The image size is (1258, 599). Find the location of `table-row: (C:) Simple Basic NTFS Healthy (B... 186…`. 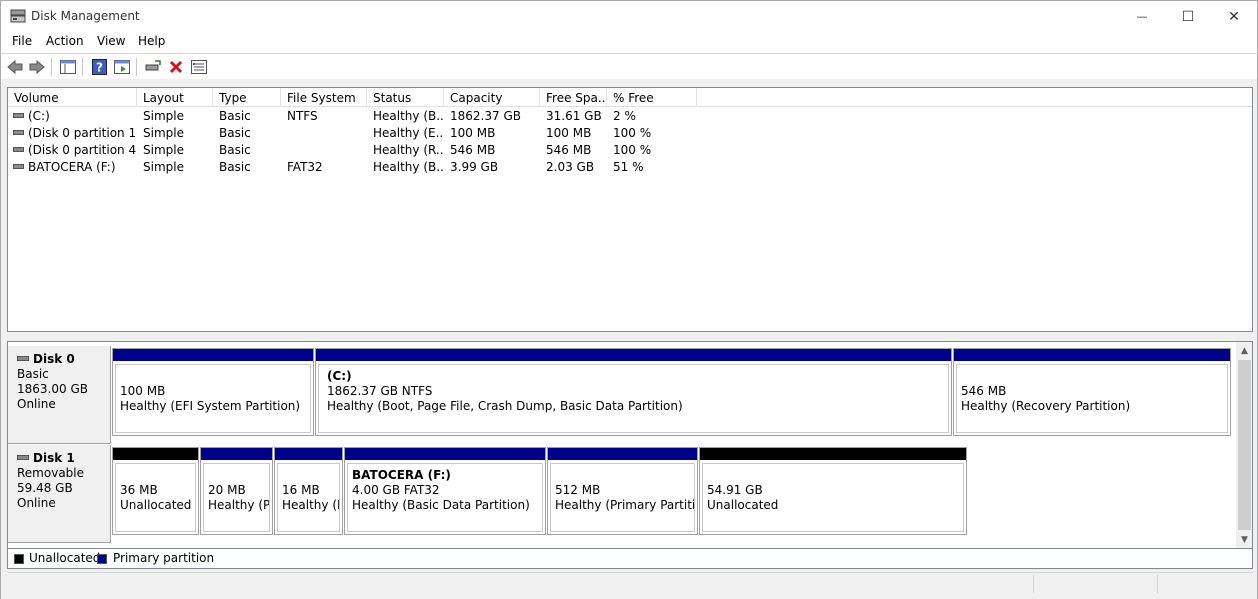

table-row: (C:) Simple Basic NTFS Healthy (B... 186… is located at coordinates (358, 116).